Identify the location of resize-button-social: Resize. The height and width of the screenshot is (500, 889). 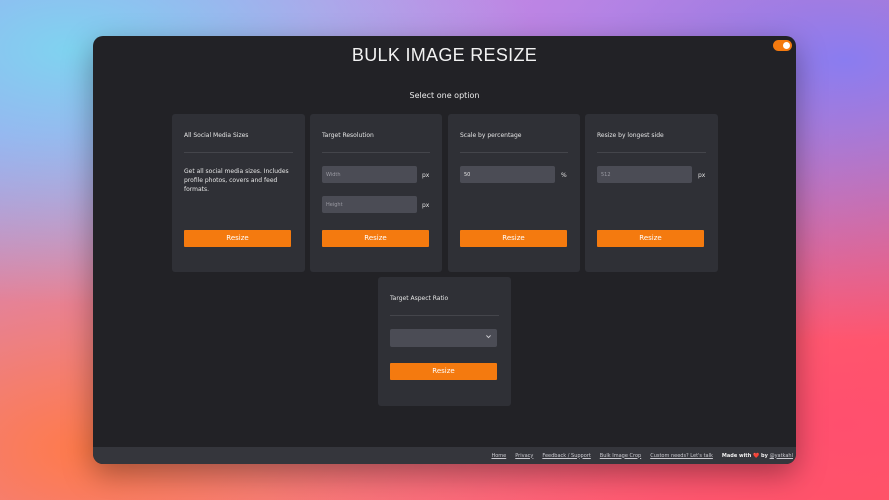
(237, 238).